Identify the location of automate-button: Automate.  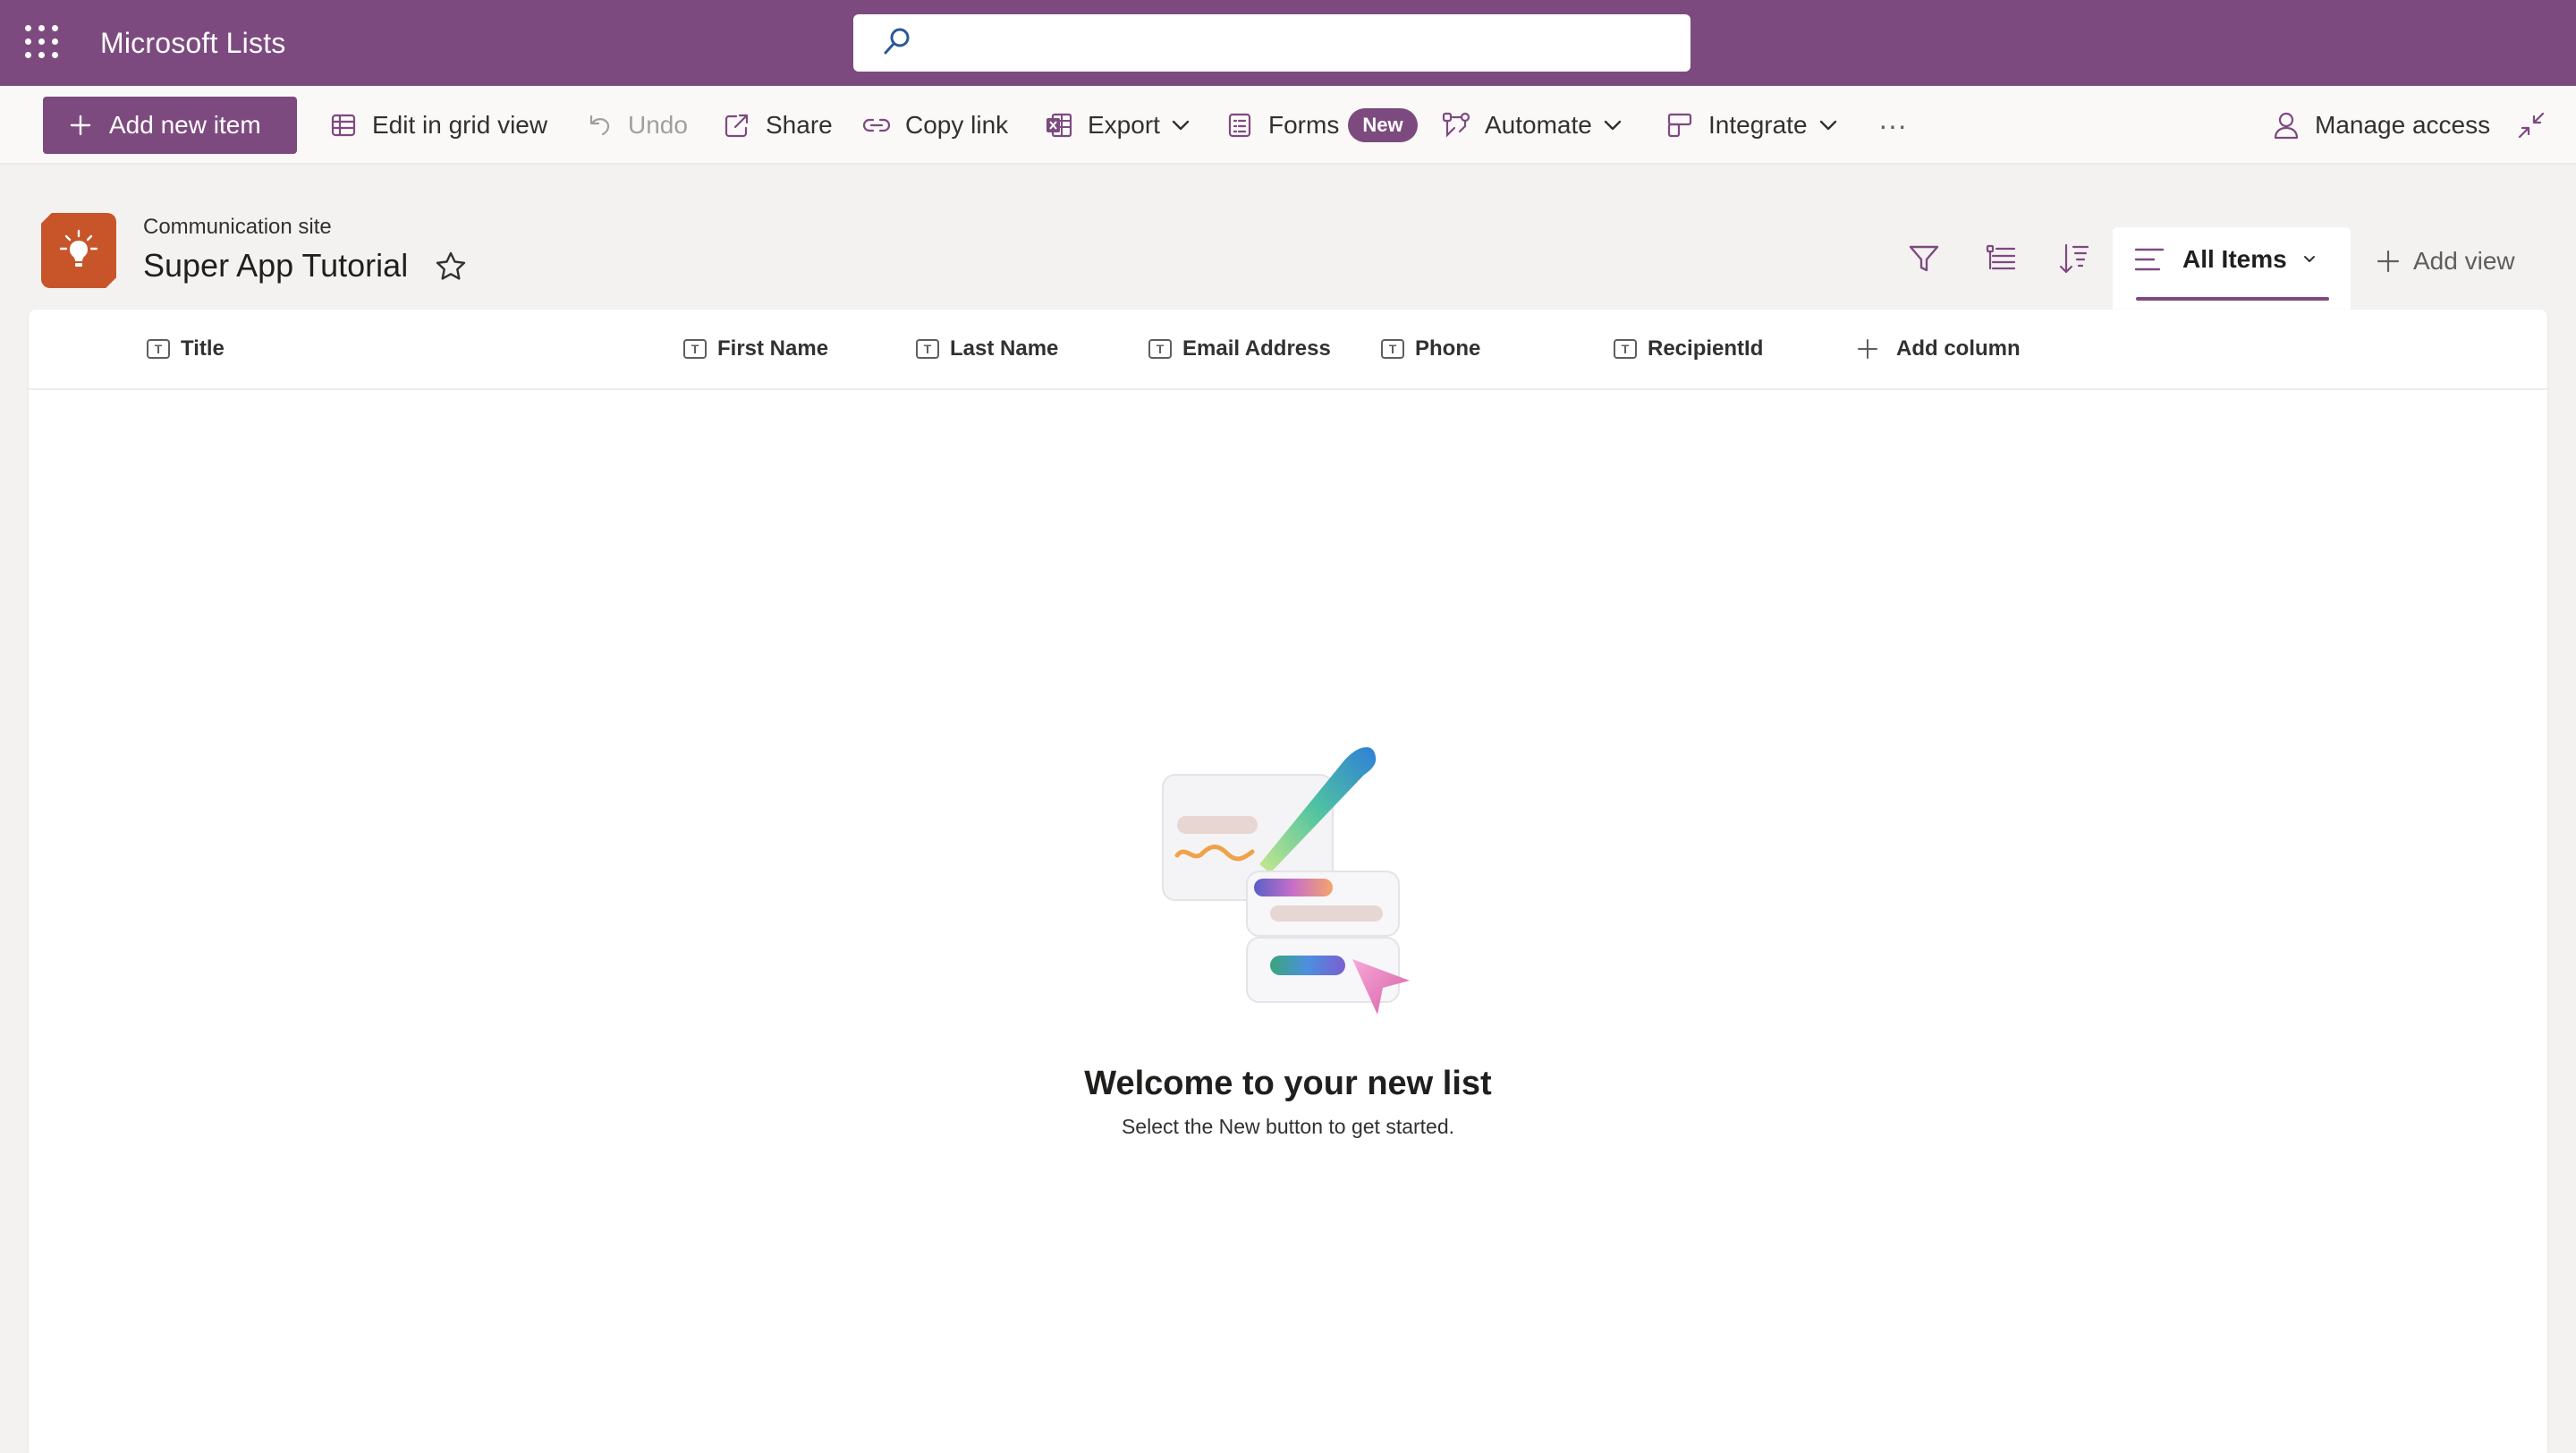
(1531, 125).